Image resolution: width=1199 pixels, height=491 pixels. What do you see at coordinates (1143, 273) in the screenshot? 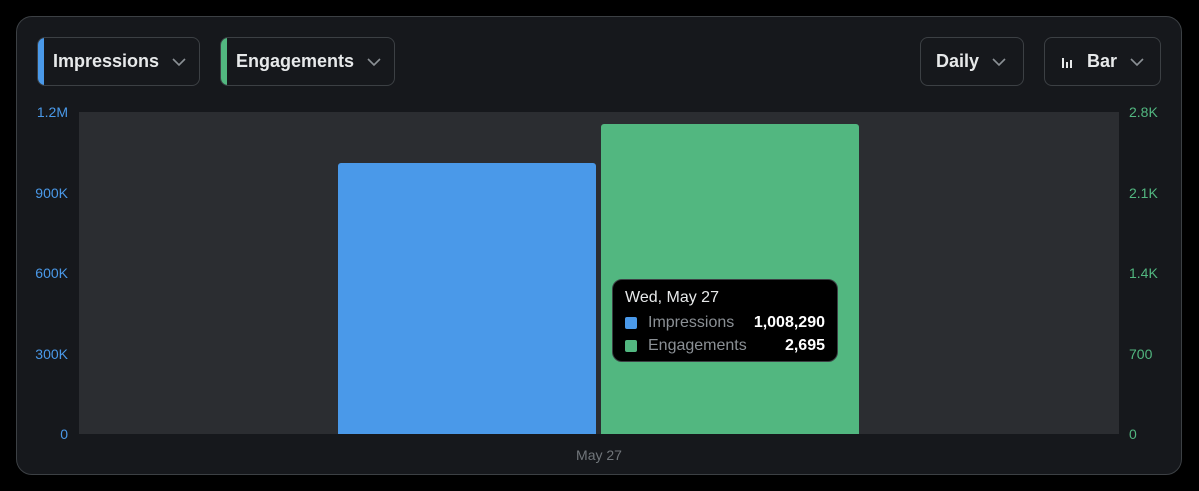
I see `y-right-tick-label: 1.4K` at bounding box center [1143, 273].